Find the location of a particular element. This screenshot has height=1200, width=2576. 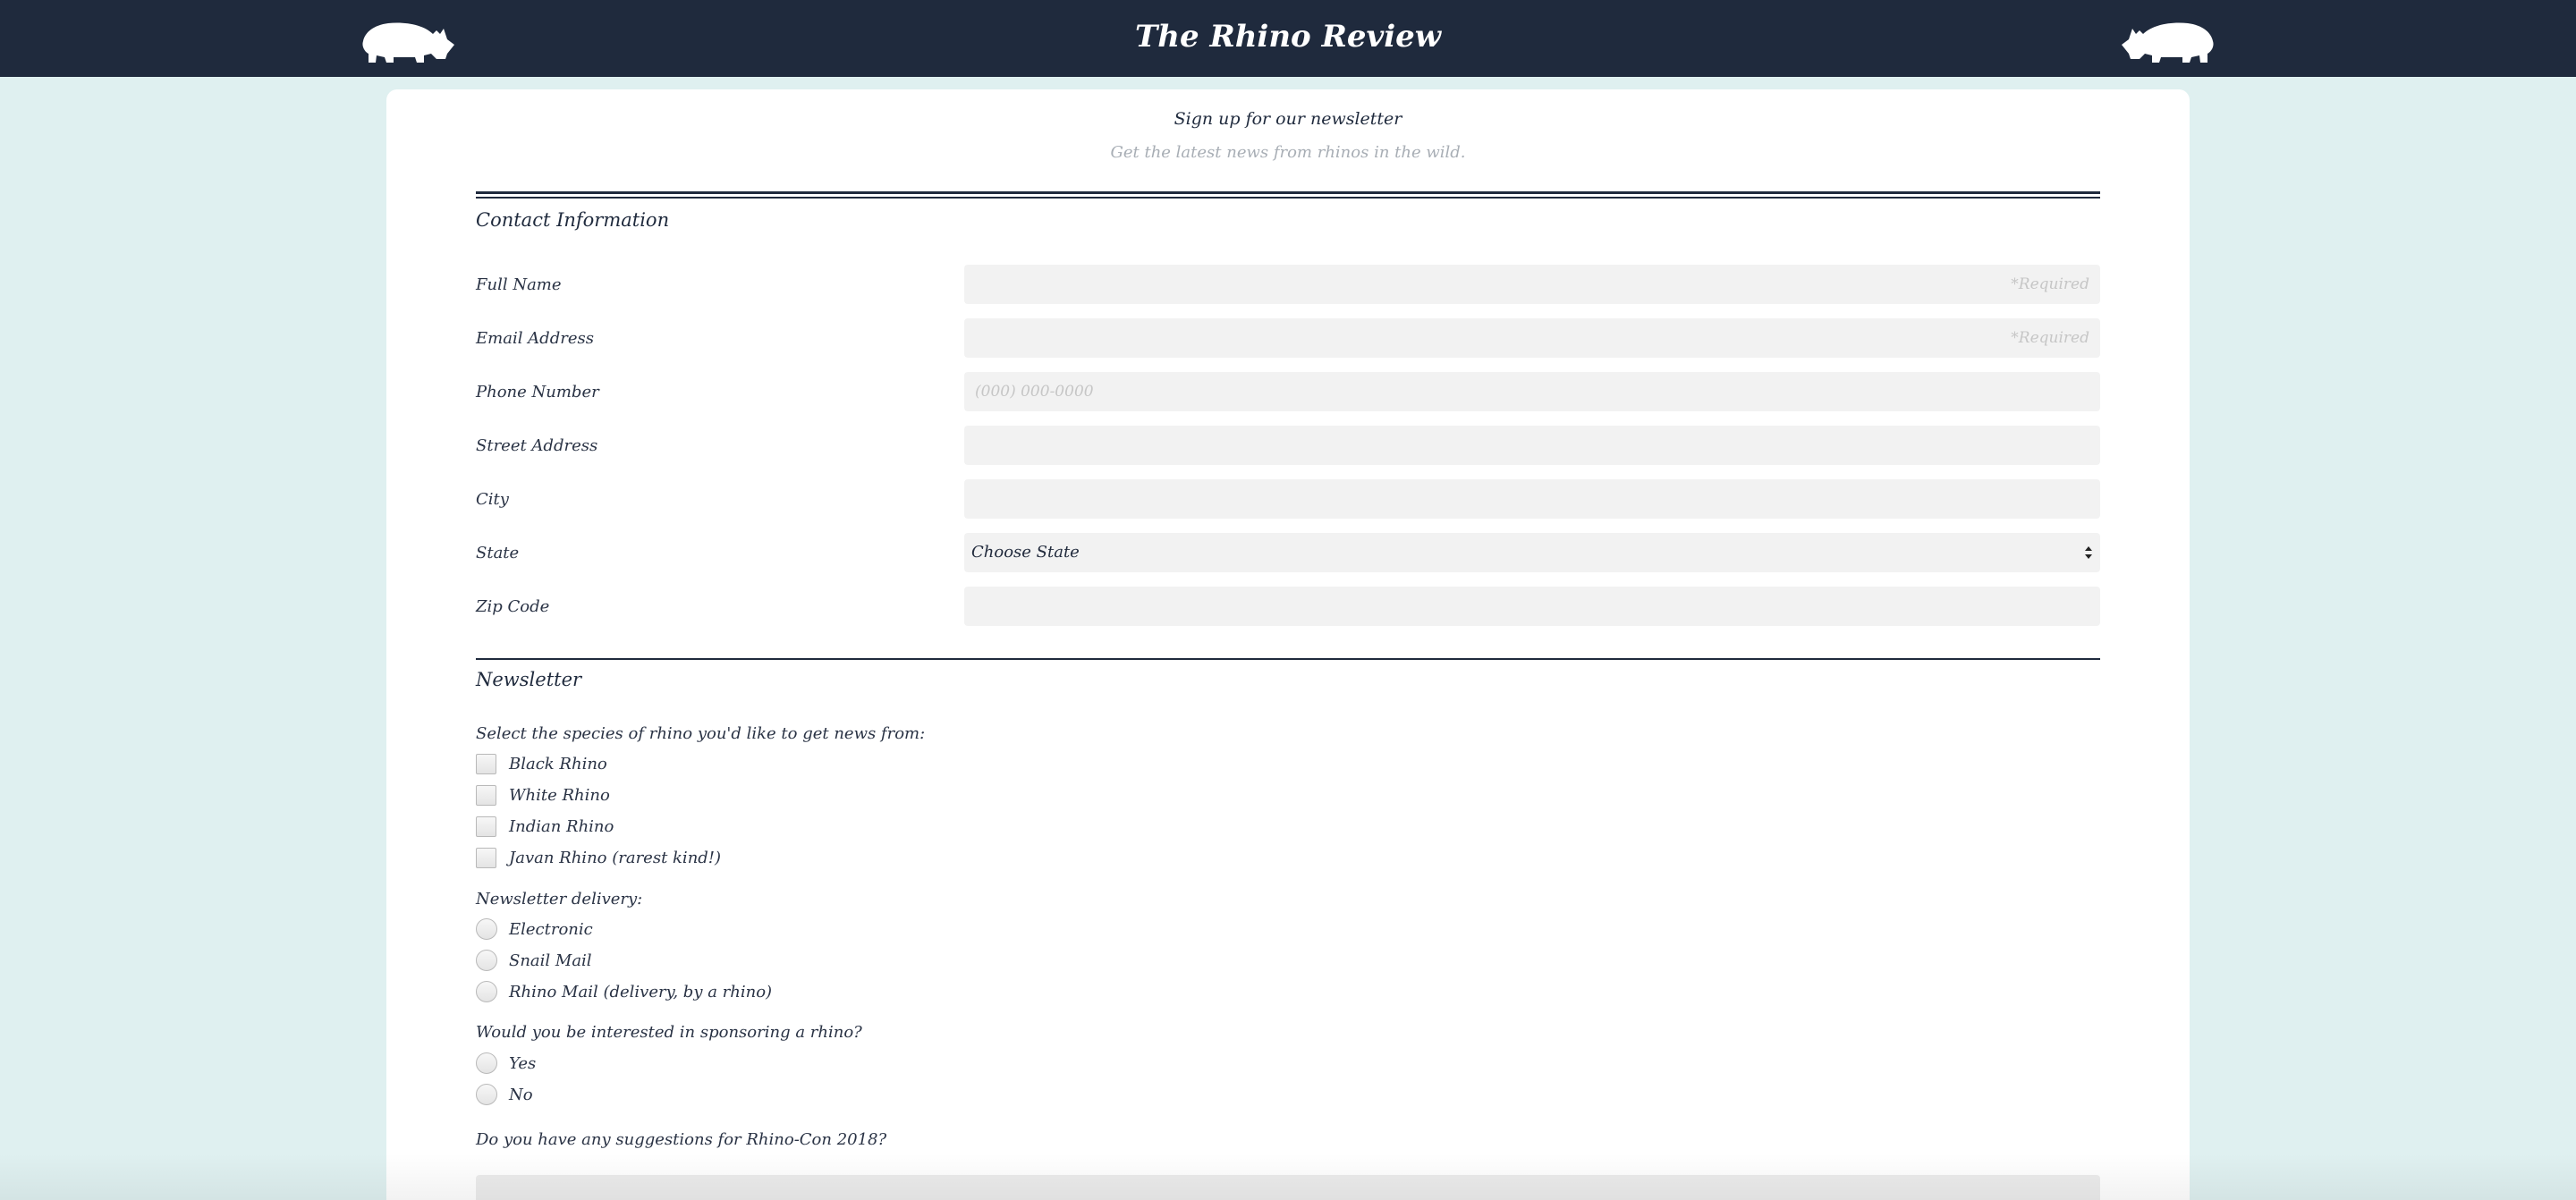

contact-section-heading: Contact Information is located at coordinates (573, 220).